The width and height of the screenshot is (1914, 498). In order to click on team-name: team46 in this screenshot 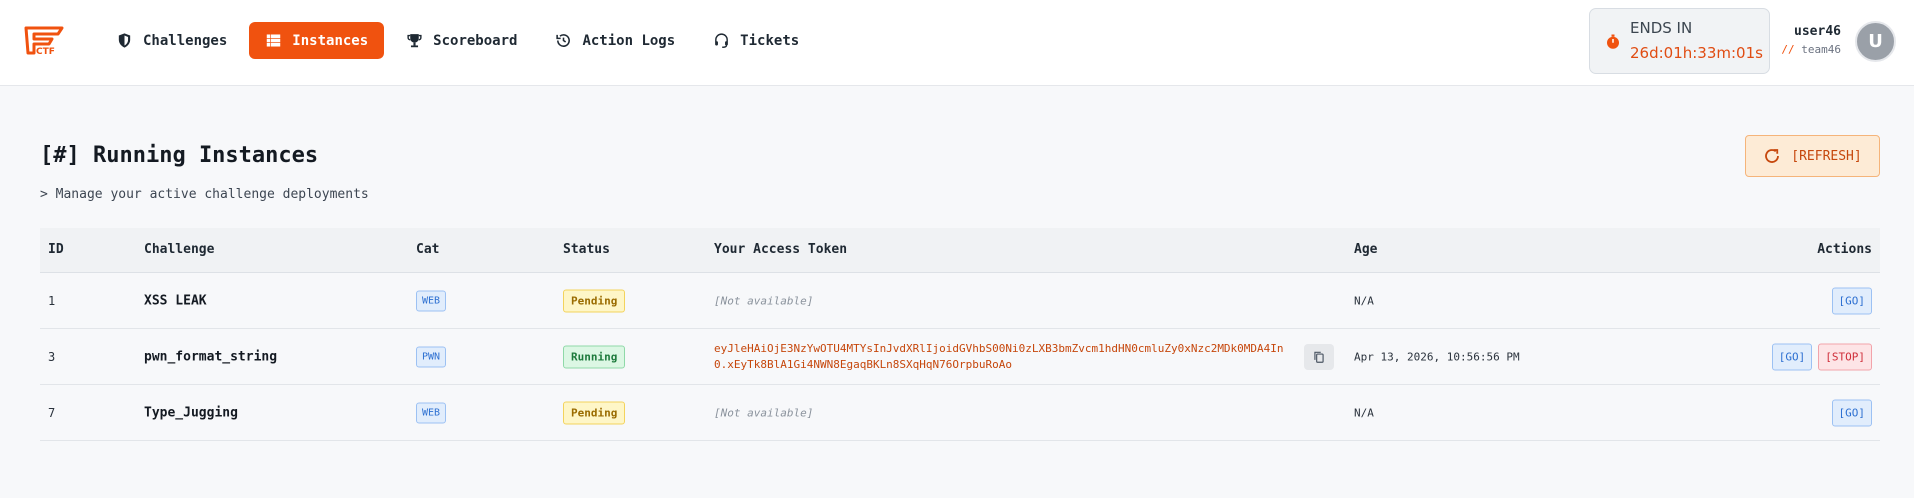, I will do `click(1821, 49)`.